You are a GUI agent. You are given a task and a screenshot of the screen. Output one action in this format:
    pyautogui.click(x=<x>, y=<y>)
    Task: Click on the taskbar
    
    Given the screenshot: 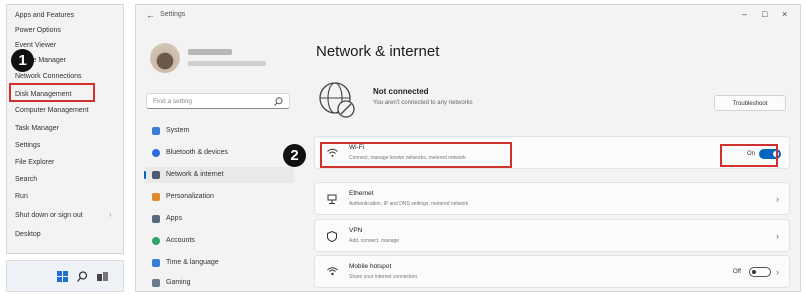 What is the action you would take?
    pyautogui.click(x=65, y=276)
    